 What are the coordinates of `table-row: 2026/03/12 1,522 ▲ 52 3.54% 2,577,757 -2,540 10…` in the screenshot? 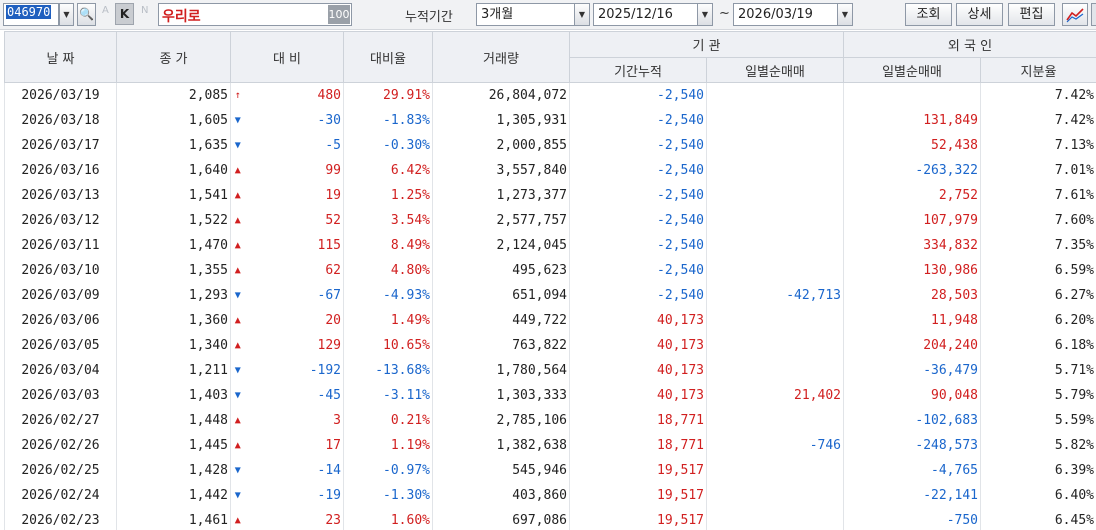 It's located at (550, 220).